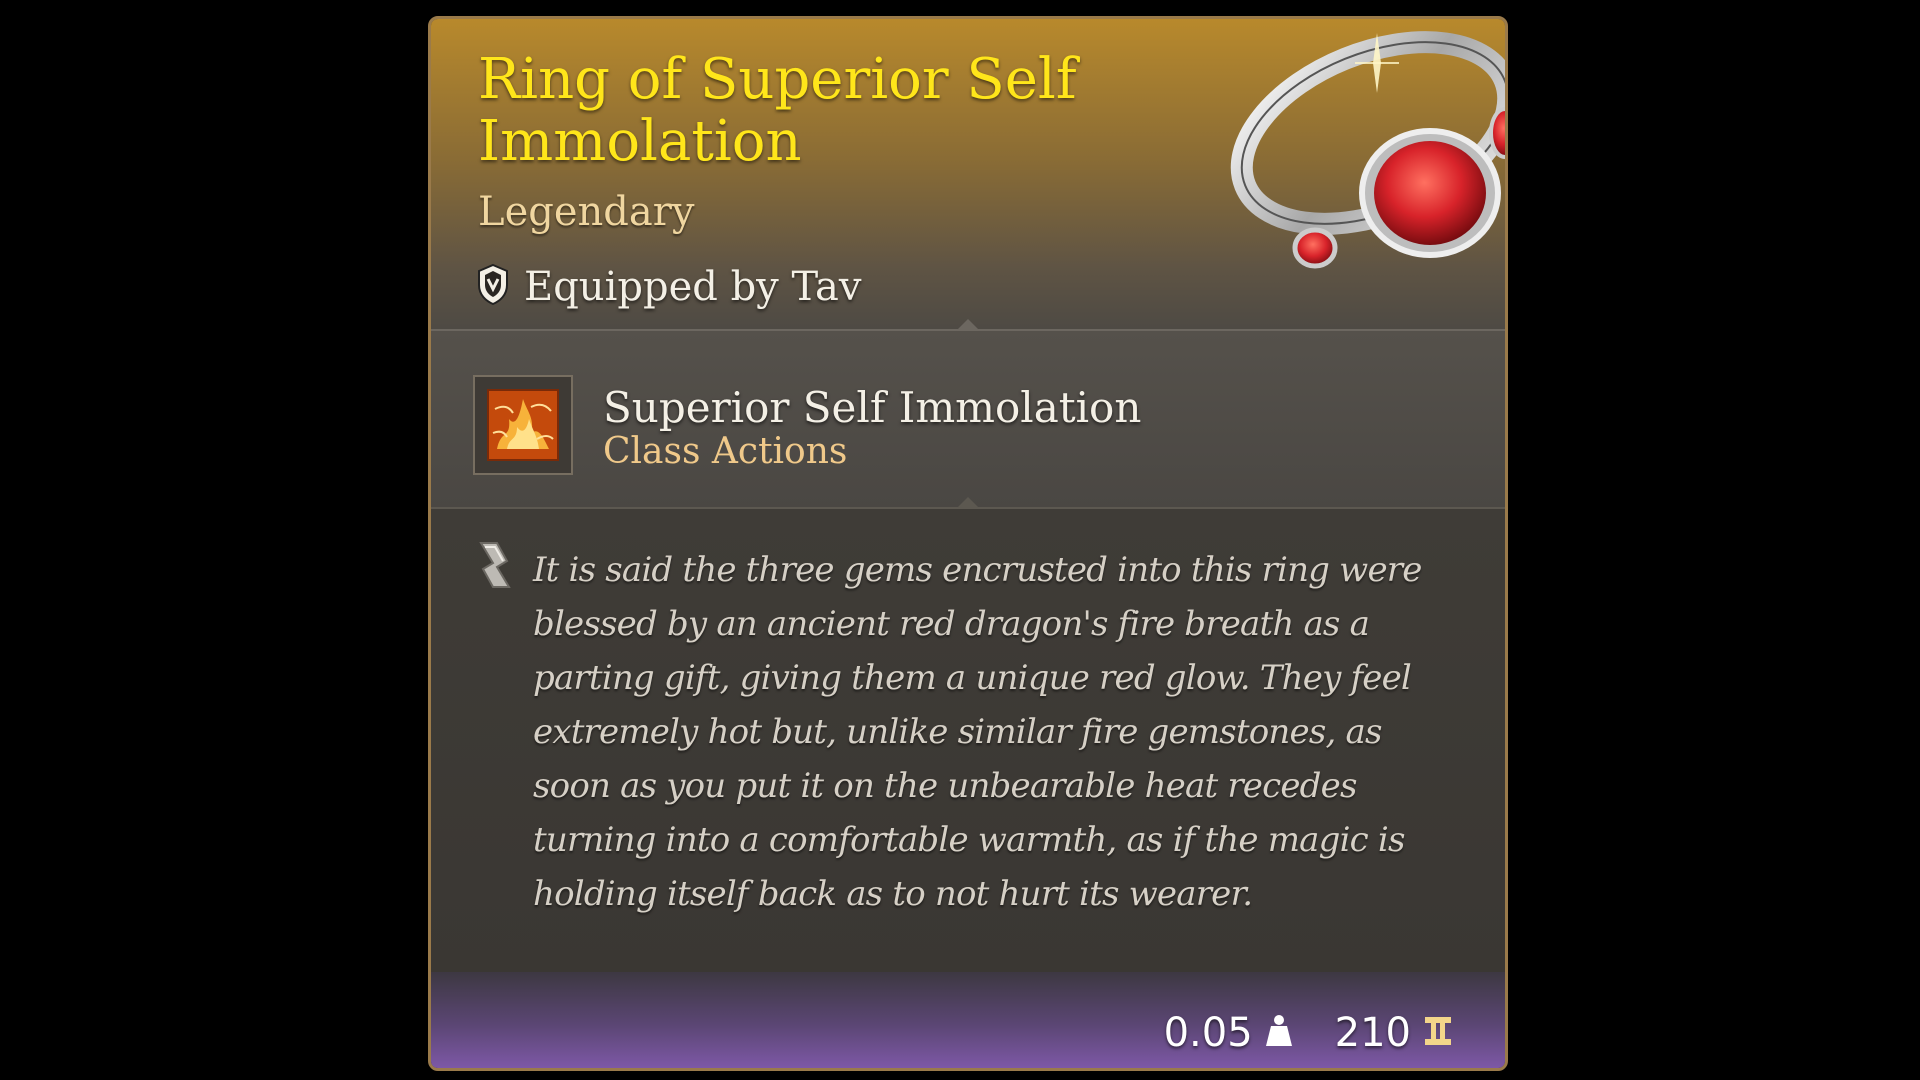  I want to click on equipped-label: Equipped by Tav, so click(693, 286).